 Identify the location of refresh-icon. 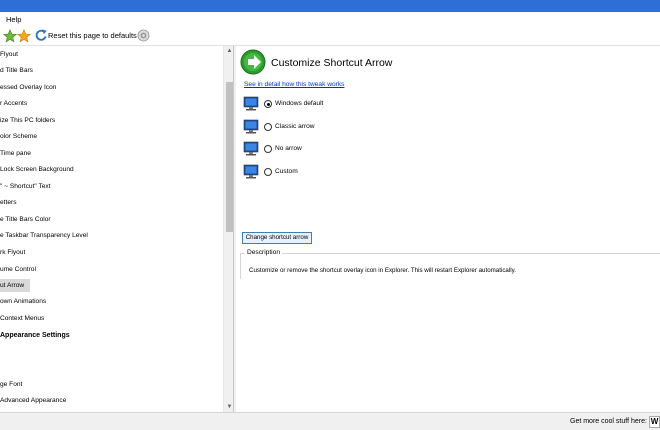
(41, 35).